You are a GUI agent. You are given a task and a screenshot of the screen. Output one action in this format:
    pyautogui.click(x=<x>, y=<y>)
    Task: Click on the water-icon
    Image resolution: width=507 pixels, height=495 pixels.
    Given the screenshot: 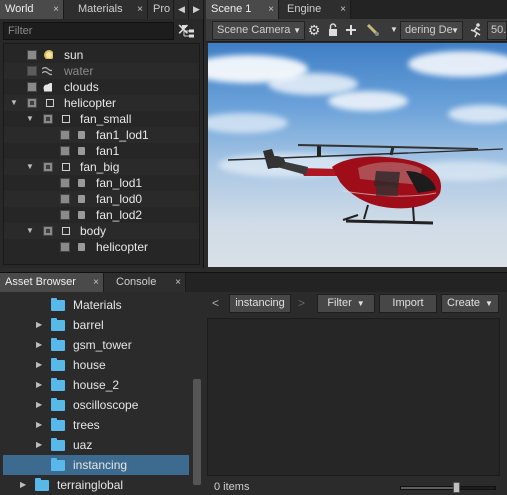 What is the action you would take?
    pyautogui.click(x=47, y=71)
    